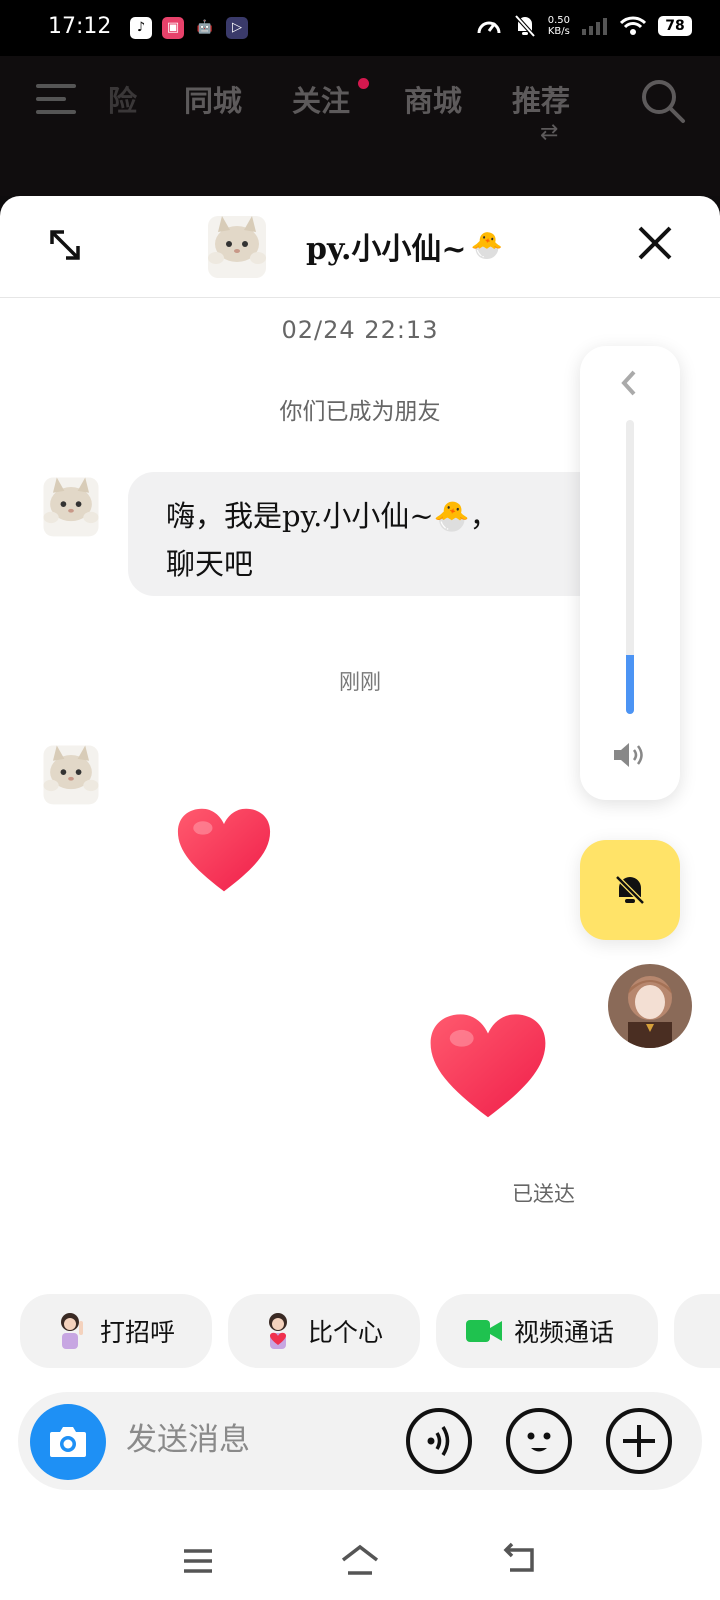 Image resolution: width=720 pixels, height=1600 pixels. What do you see at coordinates (489, 27) in the screenshot?
I see `speedometer-icon` at bounding box center [489, 27].